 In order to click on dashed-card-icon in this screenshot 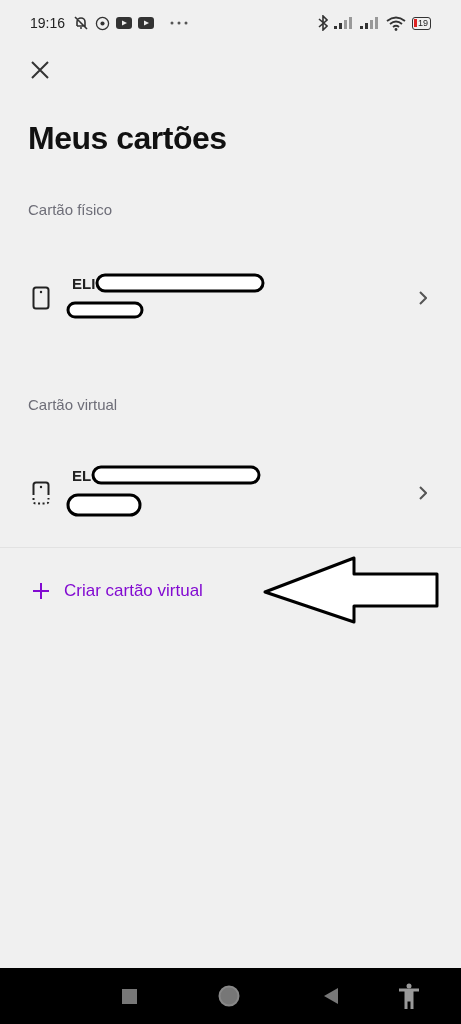, I will do `click(41, 493)`.